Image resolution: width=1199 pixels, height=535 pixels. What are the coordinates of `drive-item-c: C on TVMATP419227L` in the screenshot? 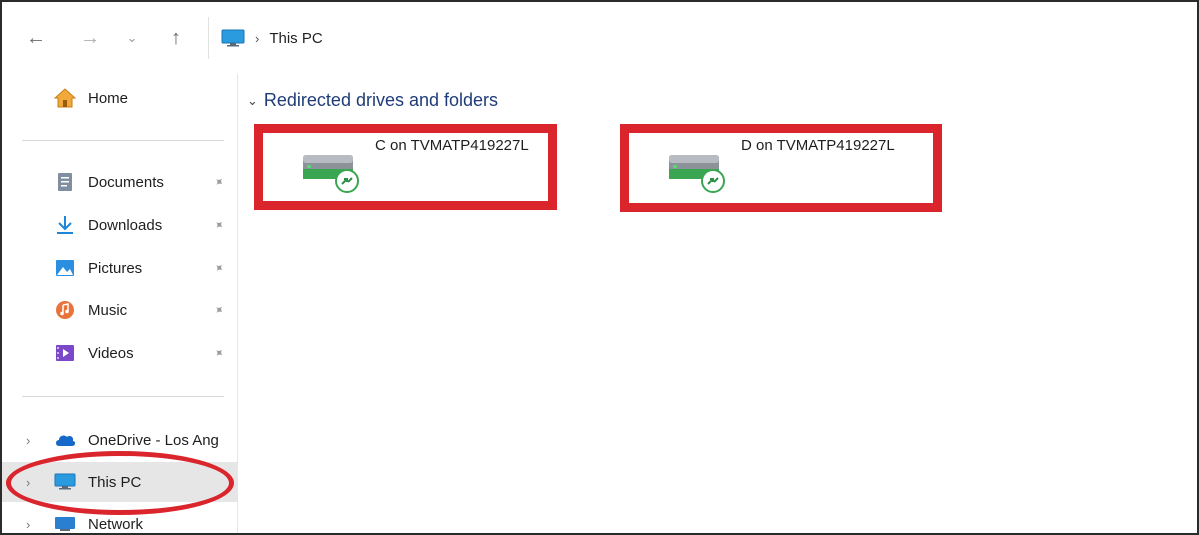 It's located at (405, 167).